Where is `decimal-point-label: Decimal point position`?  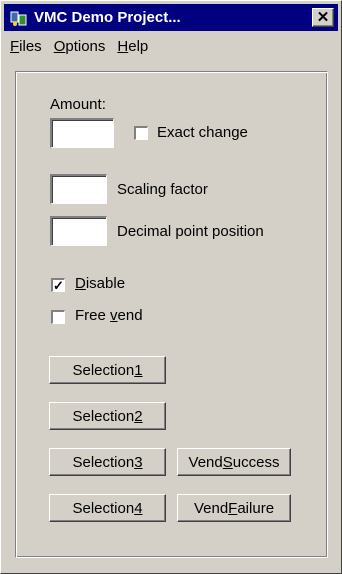 decimal-point-label: Decimal point position is located at coordinates (190, 231).